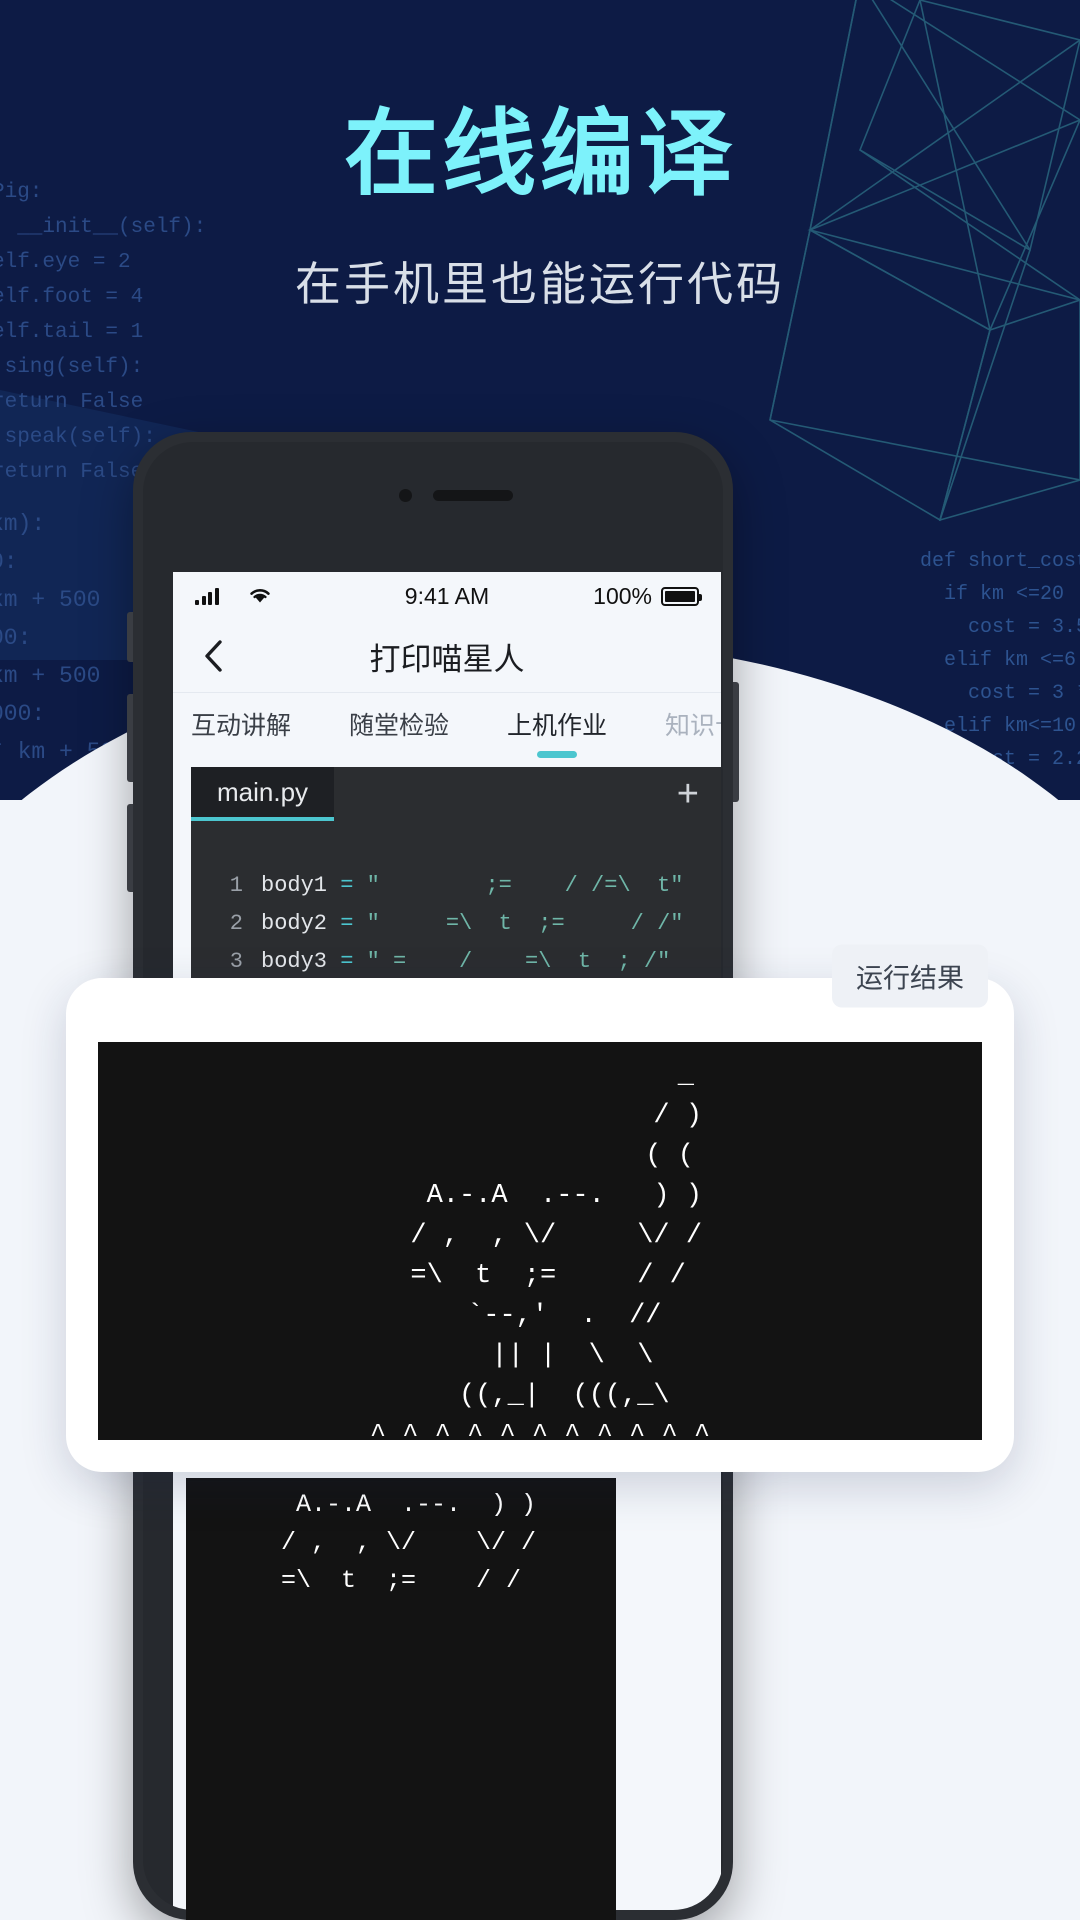 The width and height of the screenshot is (1080, 1920). I want to click on line-number: 1, so click(236, 885).